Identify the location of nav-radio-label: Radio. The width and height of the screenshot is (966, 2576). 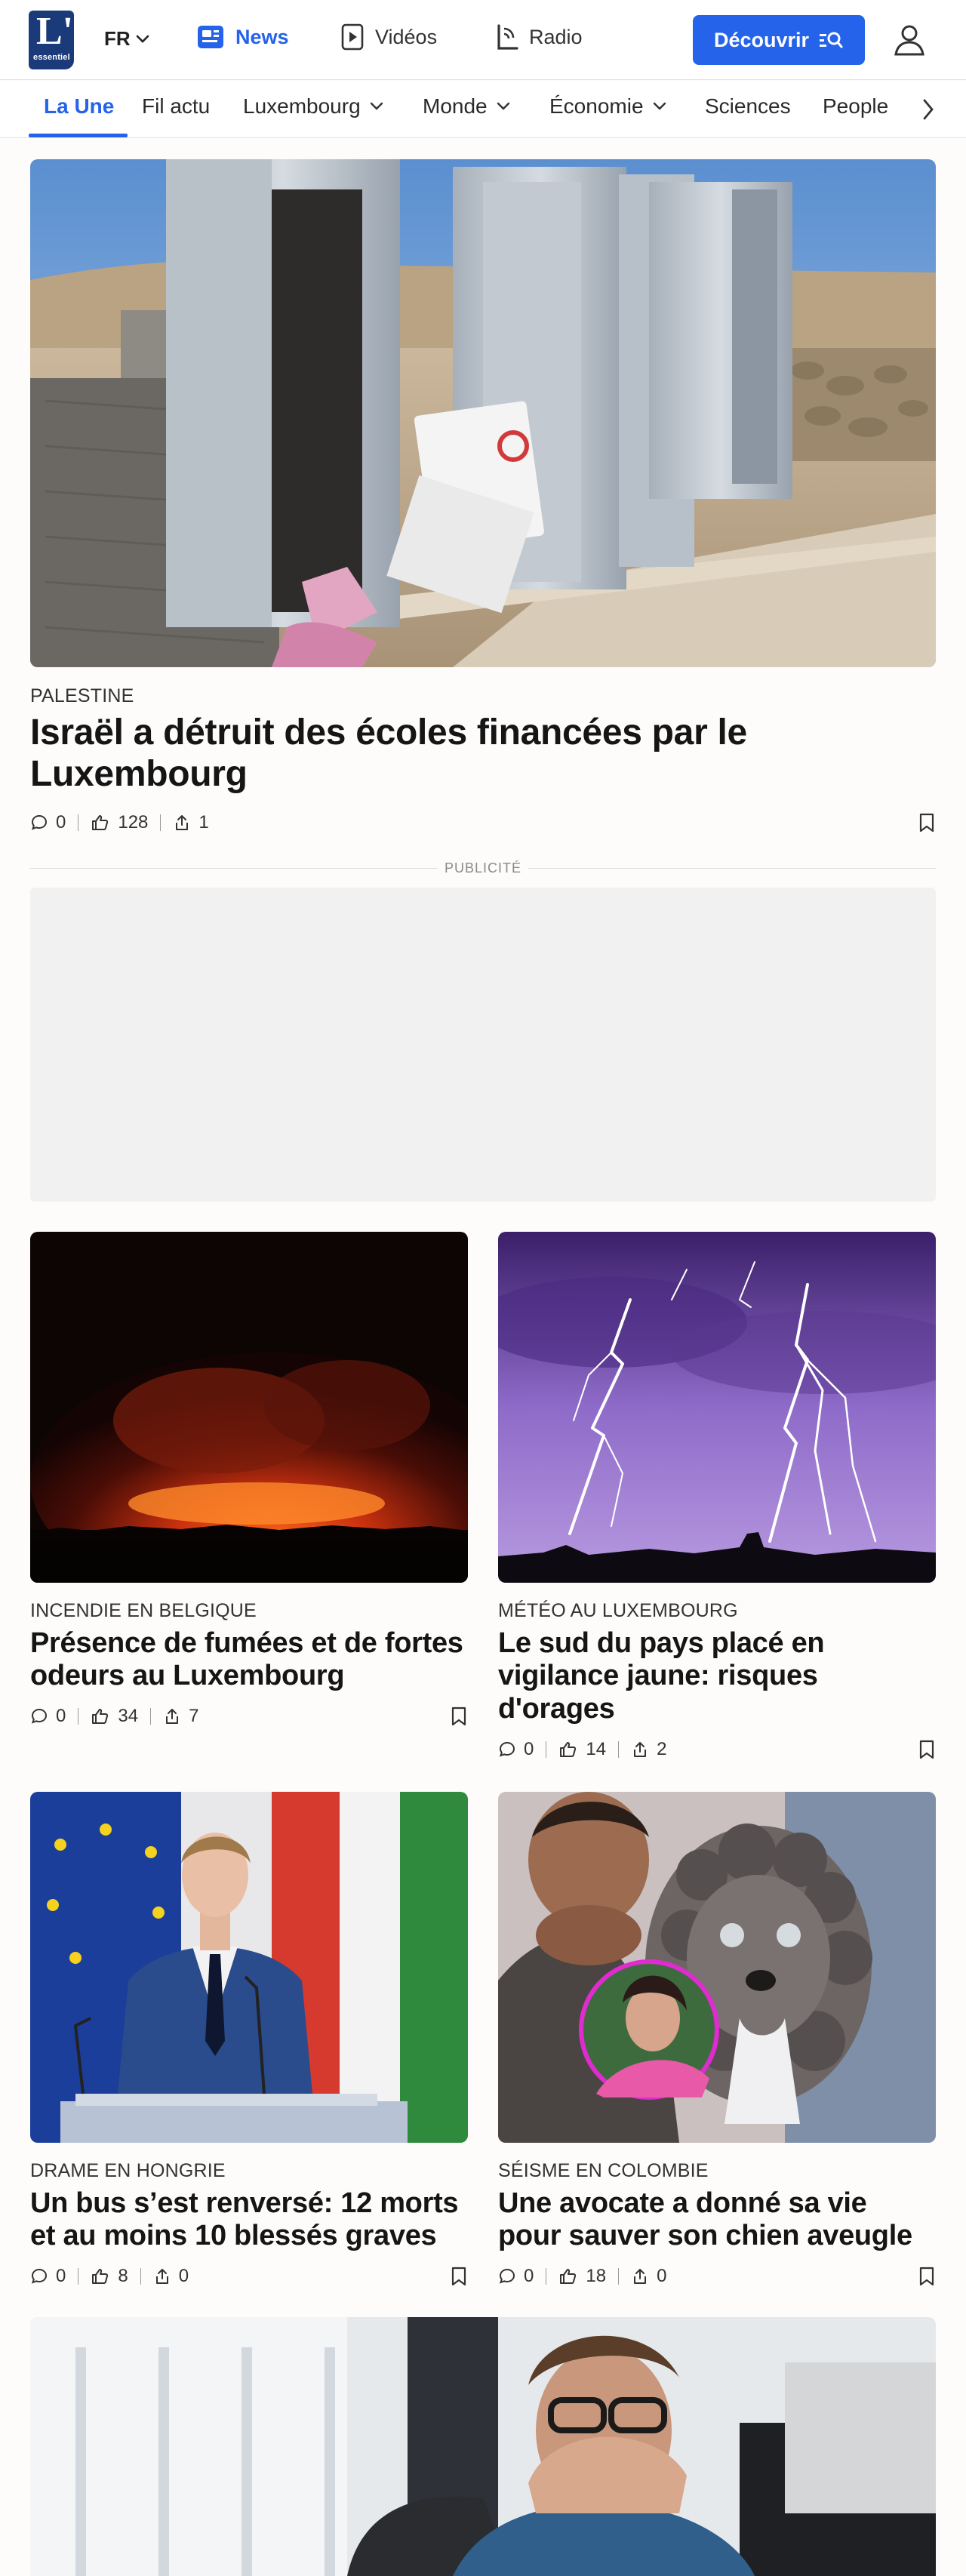
(556, 36).